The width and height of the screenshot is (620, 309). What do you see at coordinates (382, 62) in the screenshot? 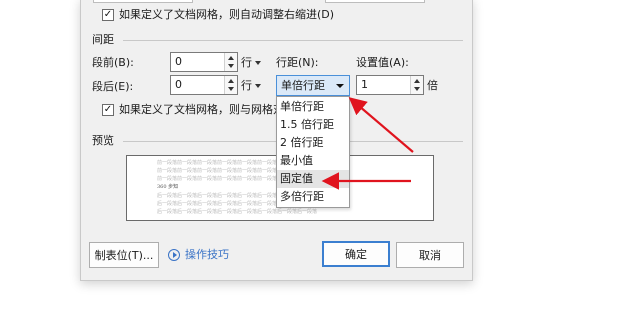
I see `set-value-label: 设置值(A):` at bounding box center [382, 62].